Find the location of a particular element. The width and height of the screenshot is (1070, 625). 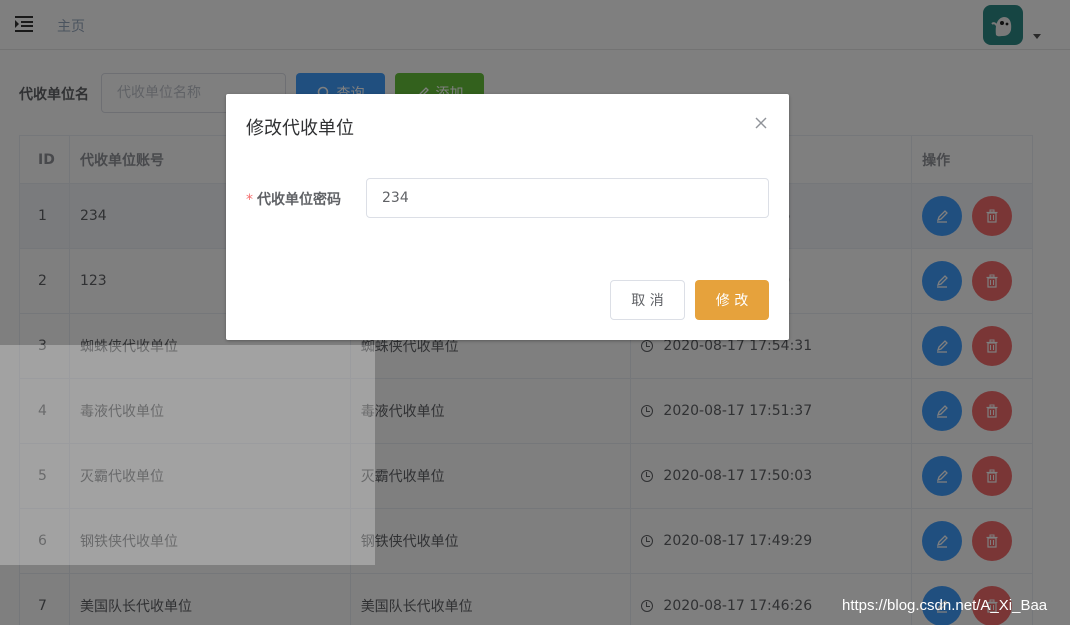

overlay-highlight-region is located at coordinates (187, 455).